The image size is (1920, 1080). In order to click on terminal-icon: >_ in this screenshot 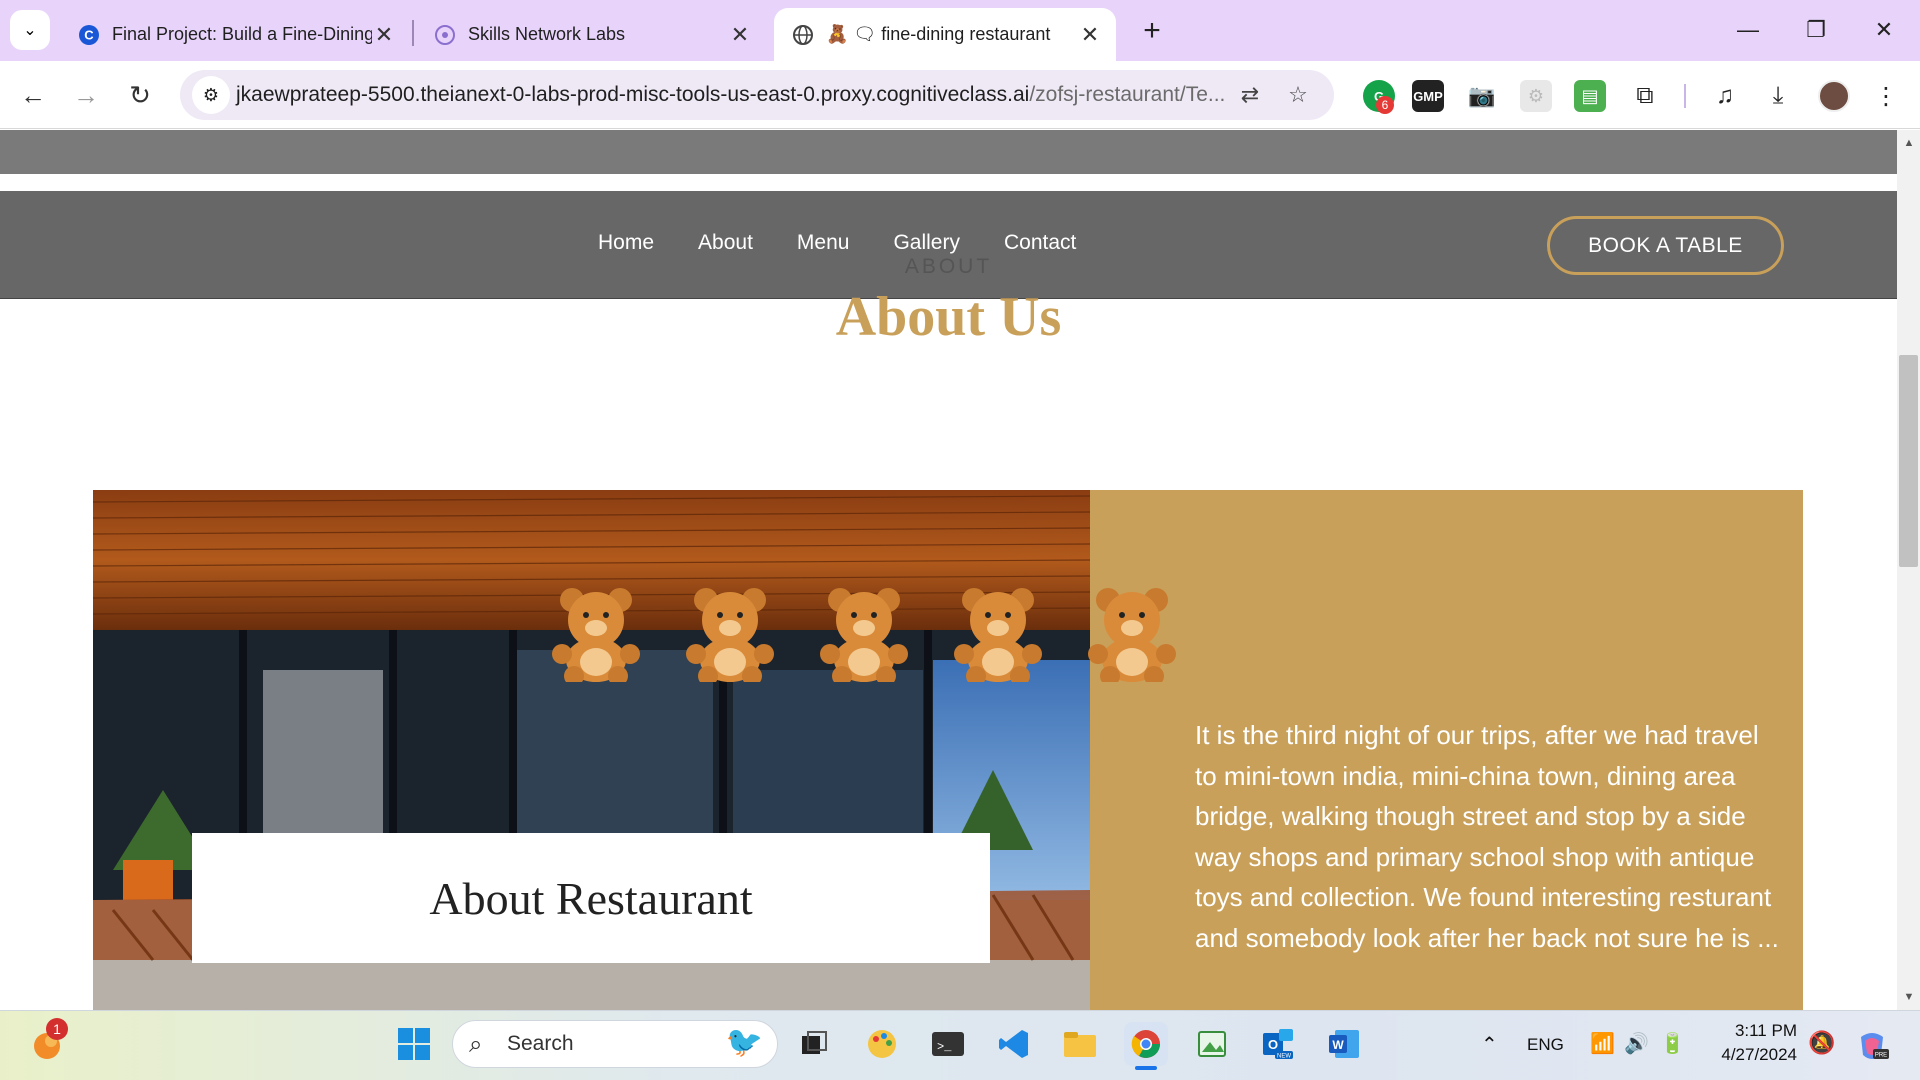, I will do `click(948, 1044)`.